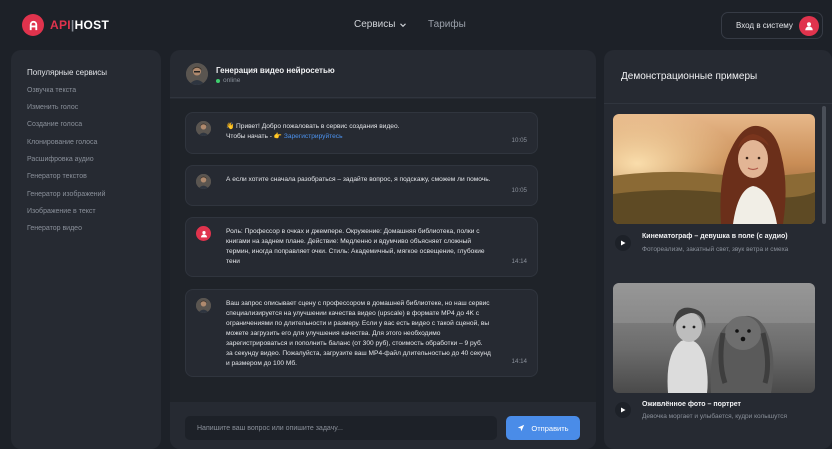 The image size is (832, 449). I want to click on online-indicator, so click(218, 80).